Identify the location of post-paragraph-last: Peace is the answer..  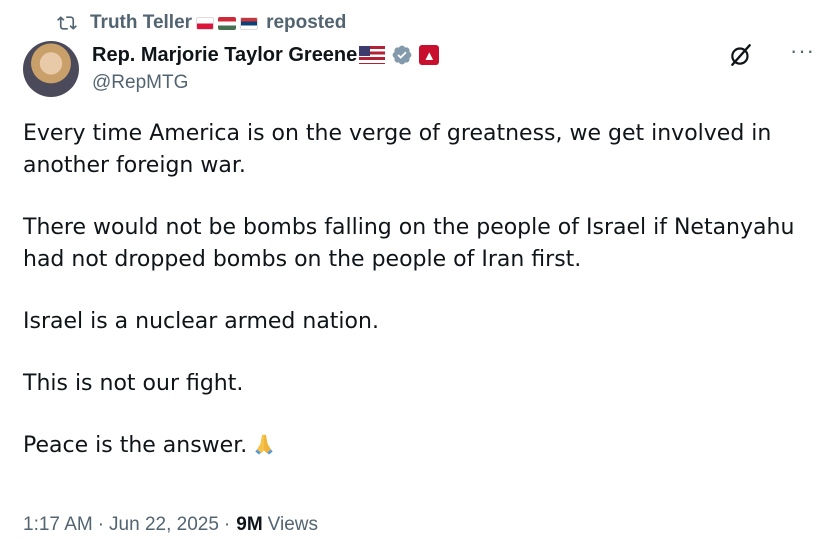
(418, 446).